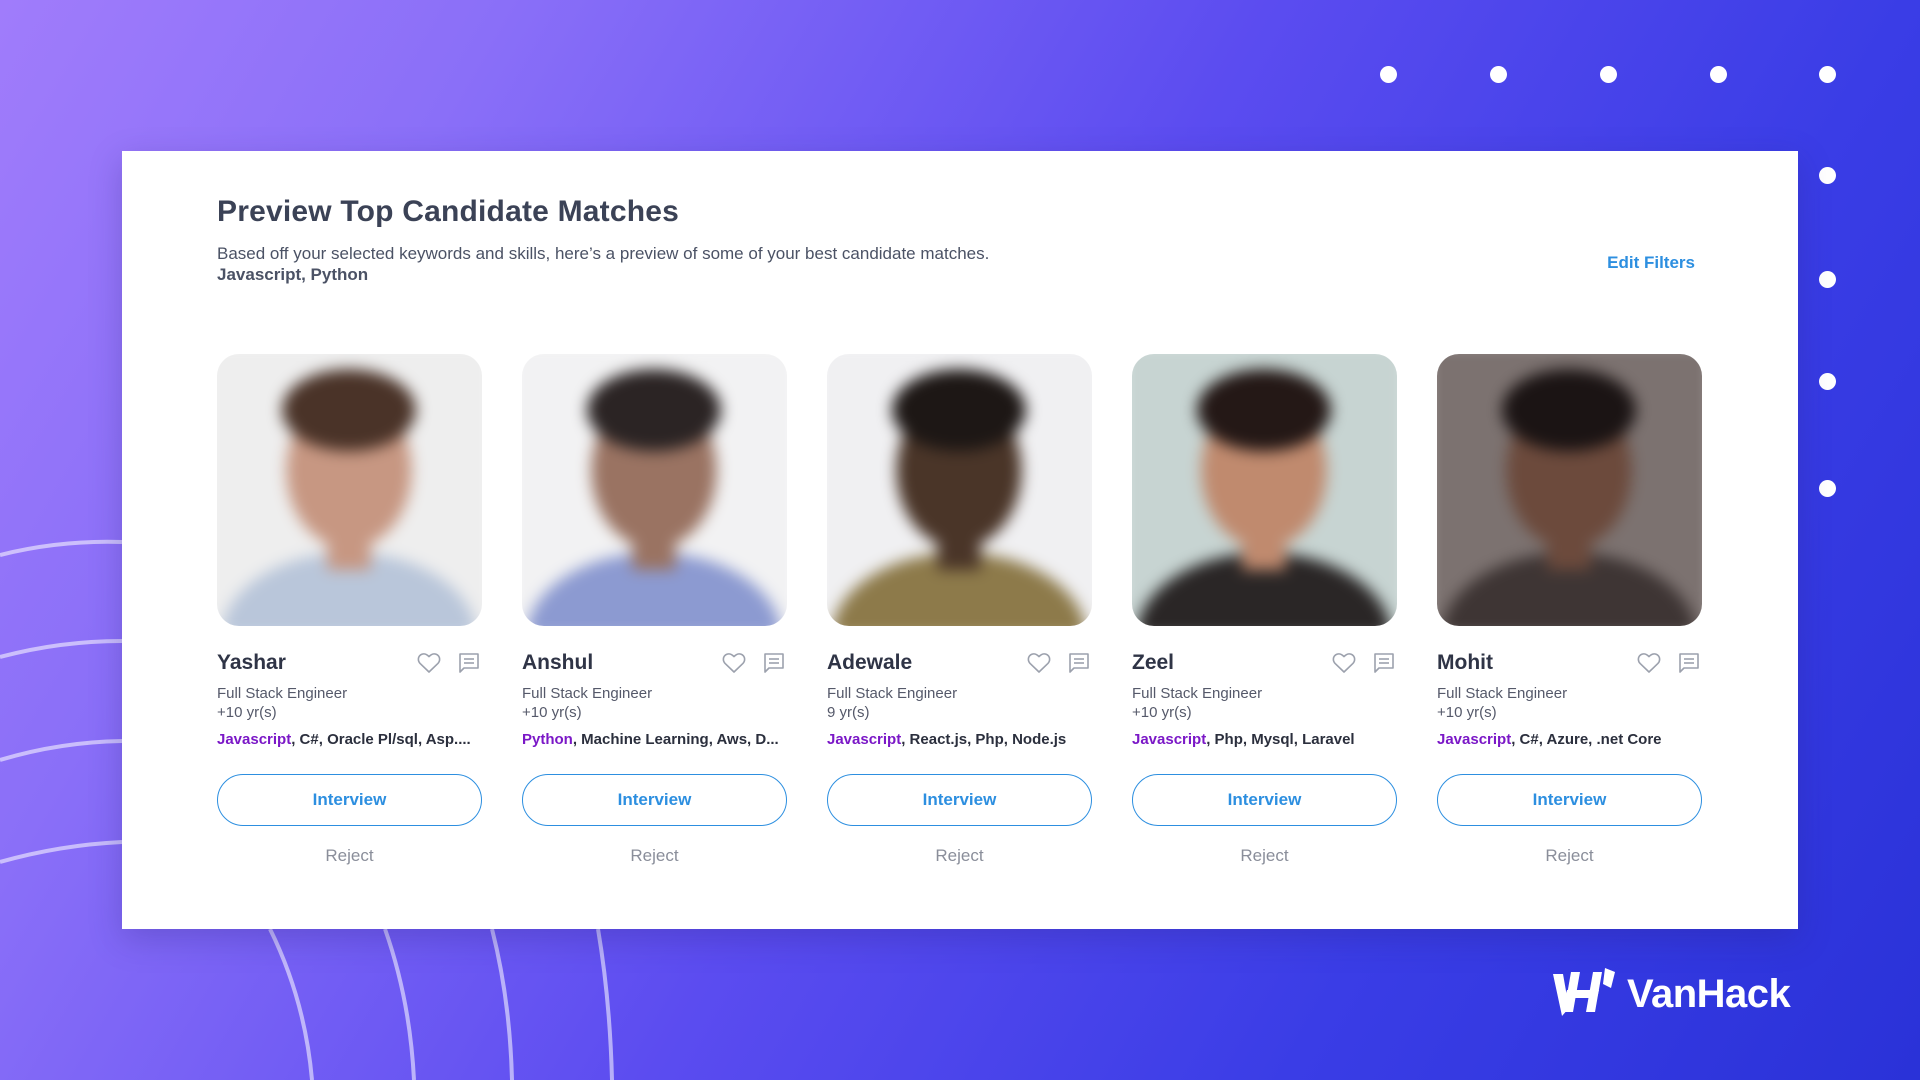 The image size is (1920, 1080). Describe the element at coordinates (1465, 663) in the screenshot. I see `candidate-name: Mohit` at that location.